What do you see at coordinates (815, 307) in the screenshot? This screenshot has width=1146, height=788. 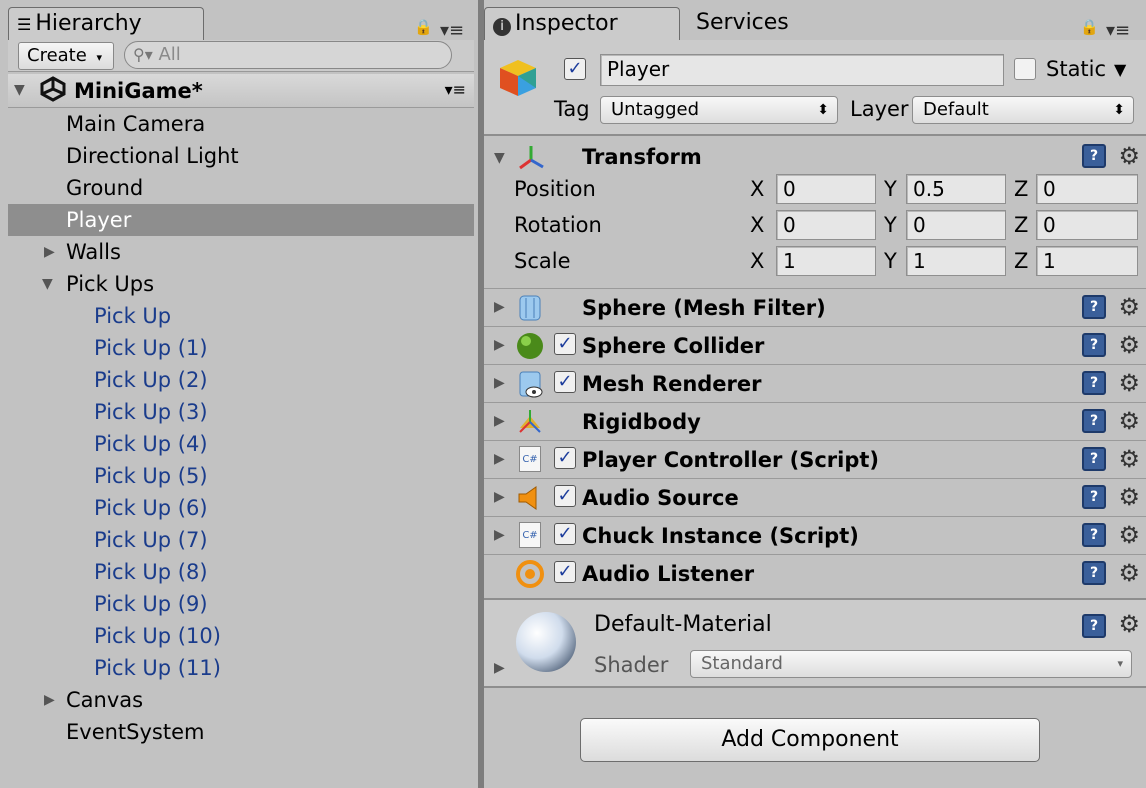 I see `component-mesh-filter: ▶ Sphere (Mesh Filter) ? ⚙` at bounding box center [815, 307].